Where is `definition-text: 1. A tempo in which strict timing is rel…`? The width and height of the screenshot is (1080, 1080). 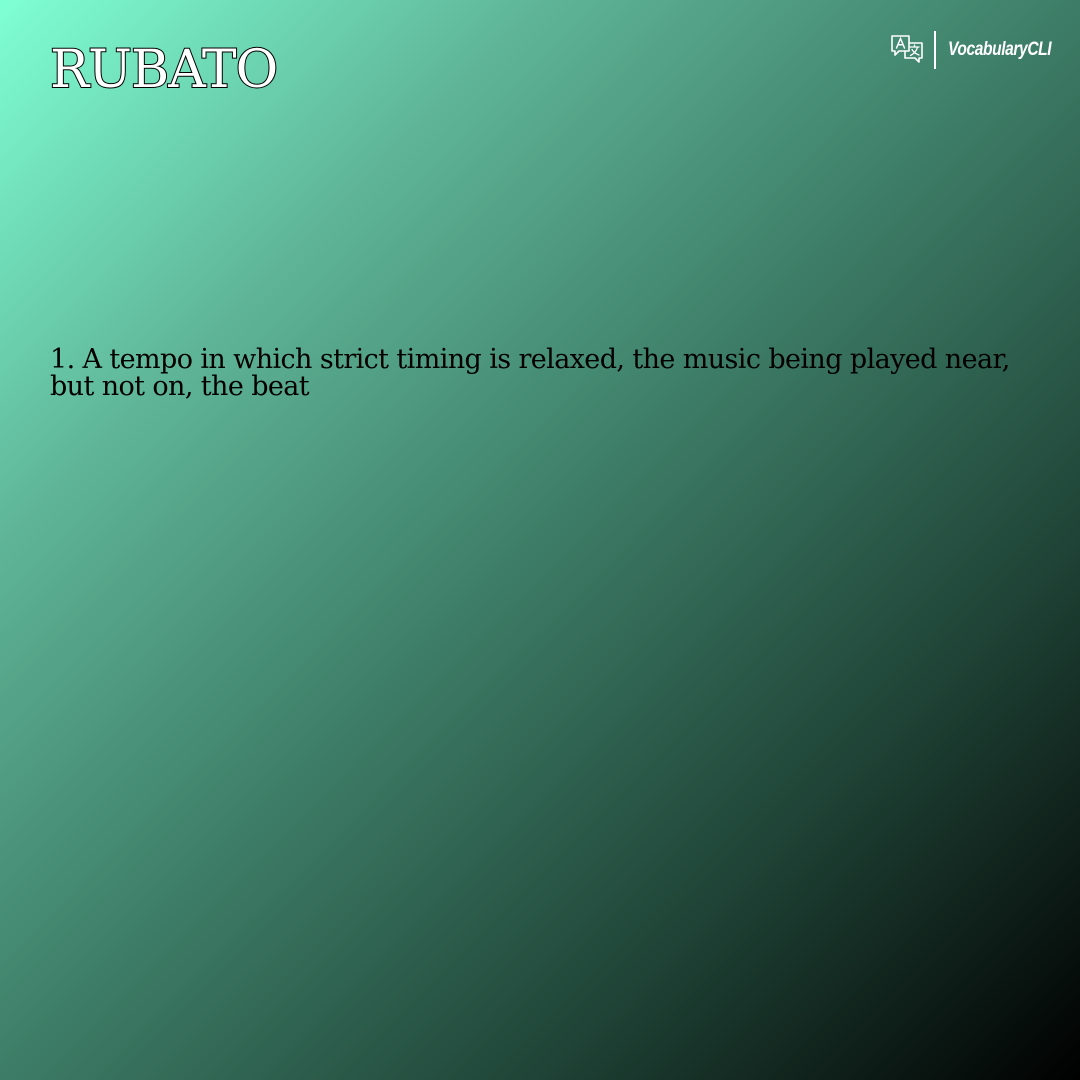
definition-text: 1. A tempo in which strict timing is rel… is located at coordinates (530, 373).